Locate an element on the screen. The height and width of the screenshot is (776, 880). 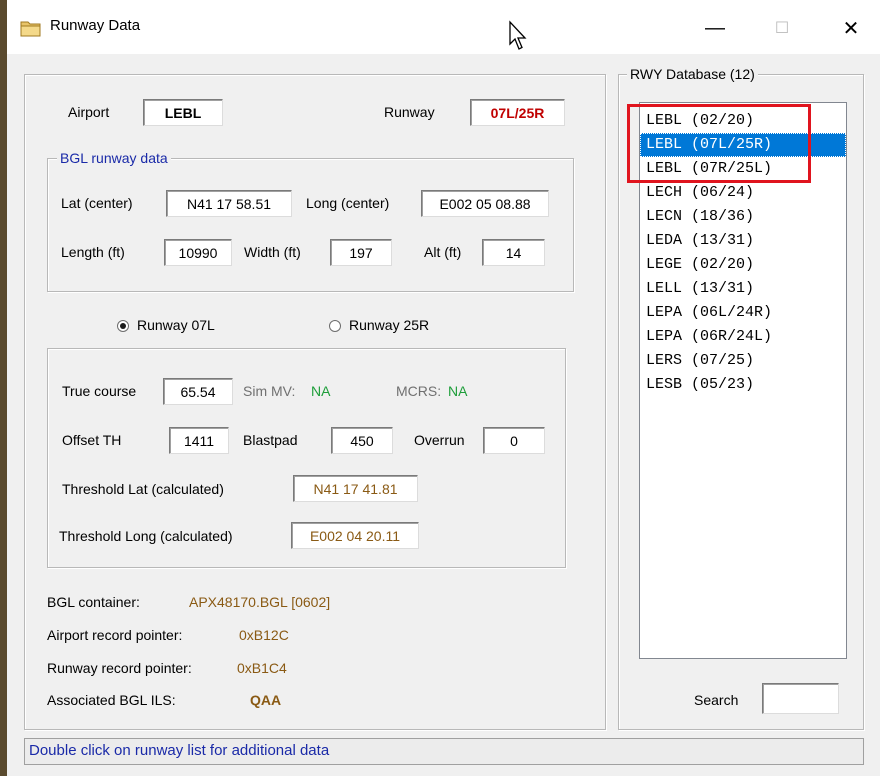
overrun-label: Overrun is located at coordinates (439, 440).